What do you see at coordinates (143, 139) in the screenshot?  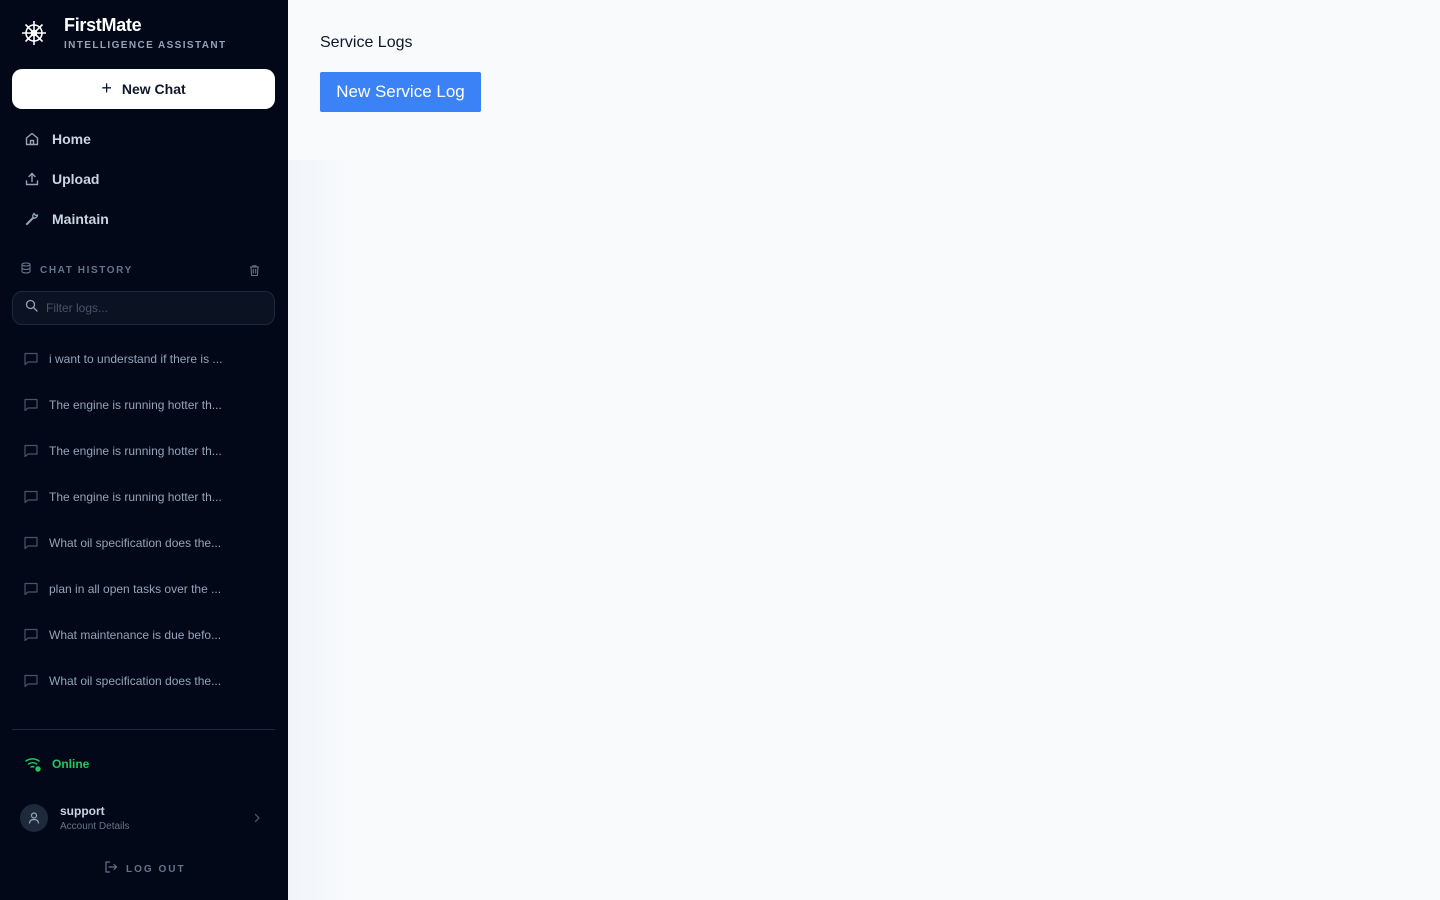 I see `nav-item-home: Home` at bounding box center [143, 139].